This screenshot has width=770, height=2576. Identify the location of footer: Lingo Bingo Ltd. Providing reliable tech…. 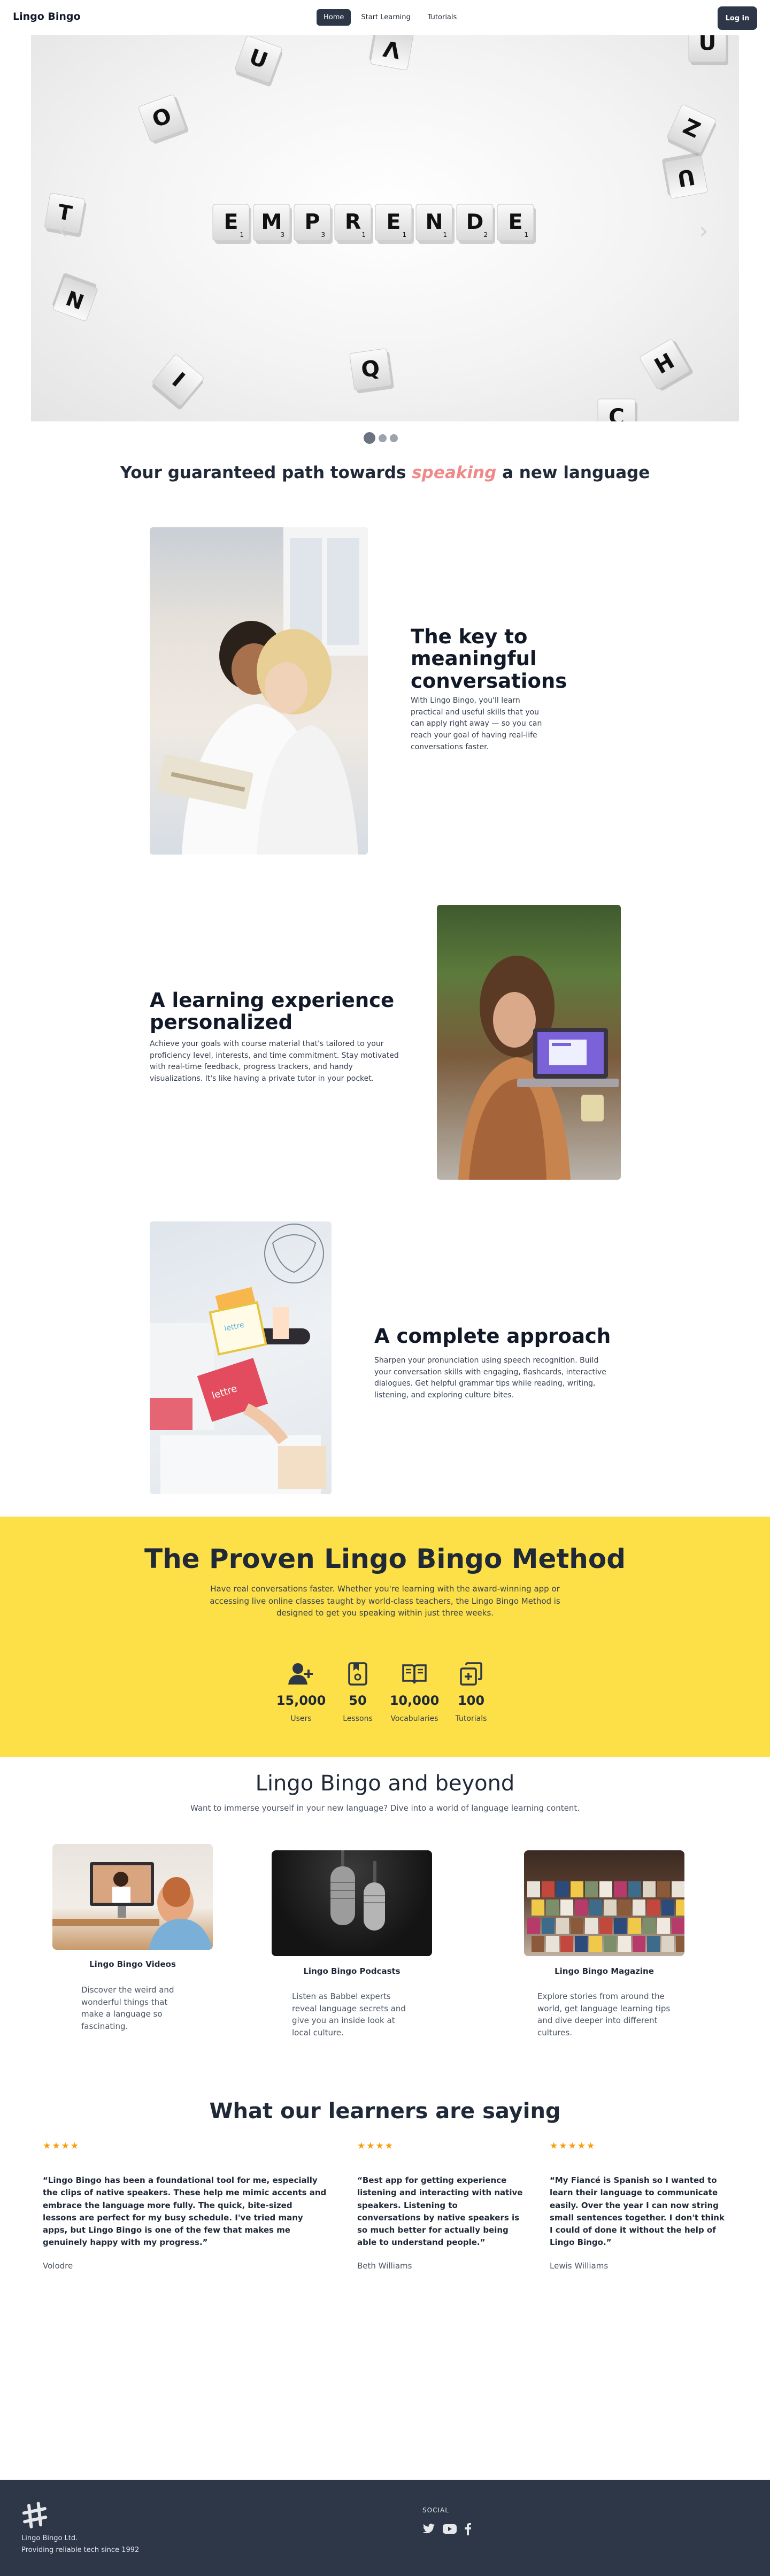
(385, 2528).